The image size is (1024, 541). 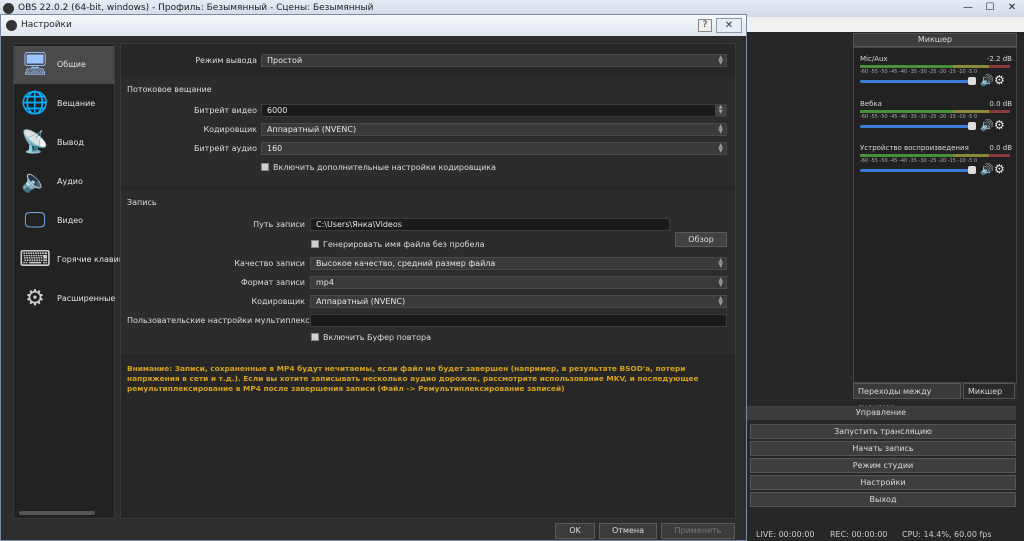 I want to click on cpu-status: CPU: 14.4%, 60.00 fps, so click(x=947, y=534).